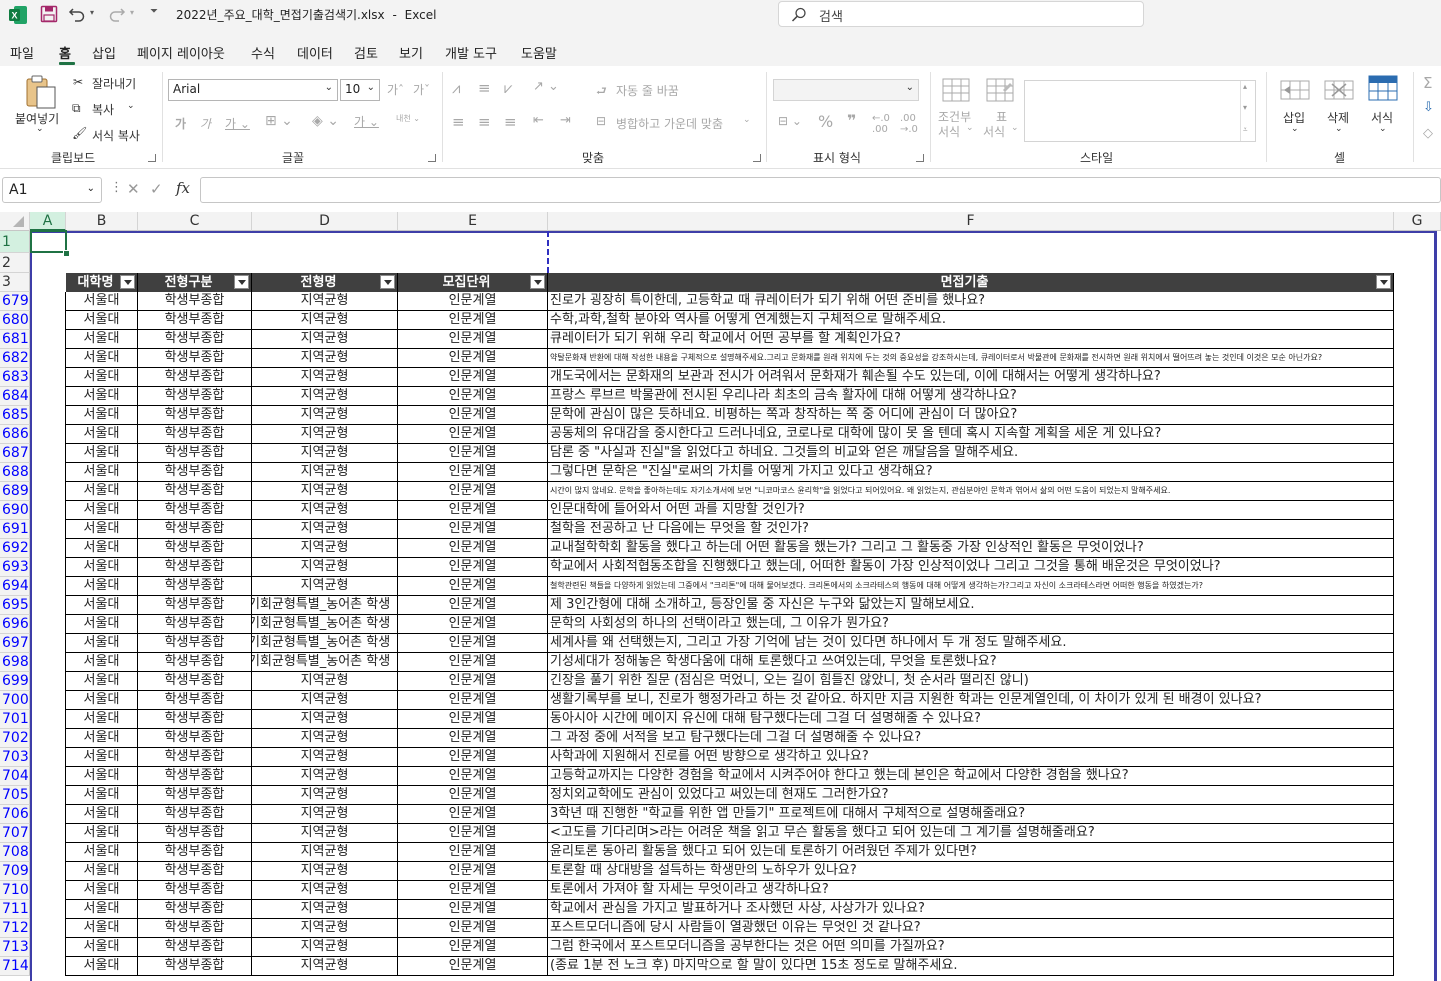  What do you see at coordinates (15, 510) in the screenshot?
I see `row-header: 690` at bounding box center [15, 510].